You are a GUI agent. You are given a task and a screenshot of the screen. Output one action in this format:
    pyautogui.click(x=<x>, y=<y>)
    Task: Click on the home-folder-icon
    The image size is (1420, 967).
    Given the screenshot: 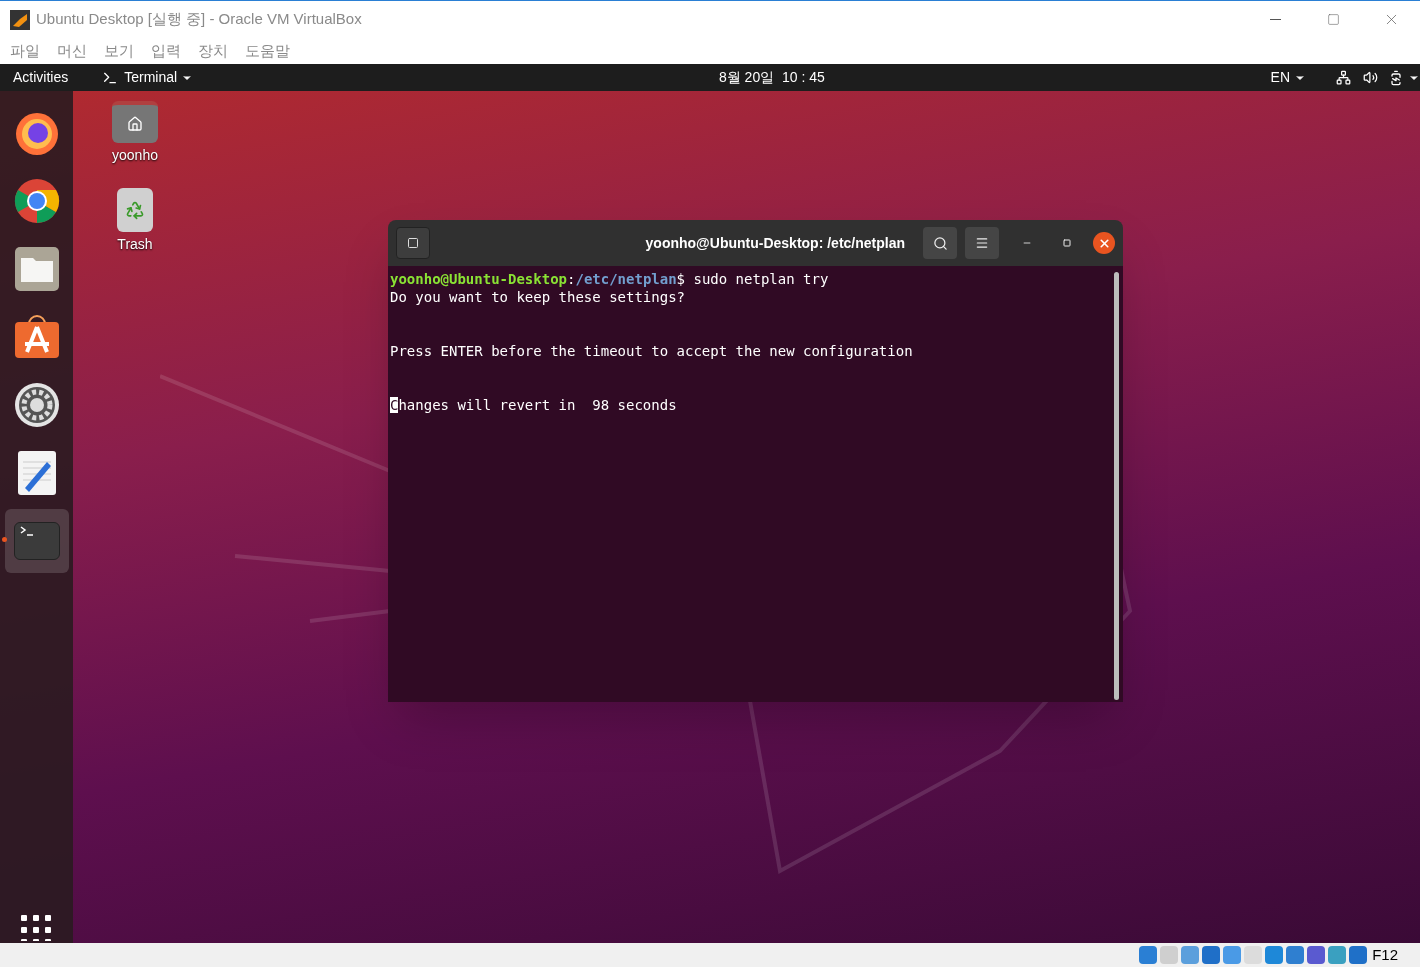 What is the action you would take?
    pyautogui.click(x=135, y=122)
    